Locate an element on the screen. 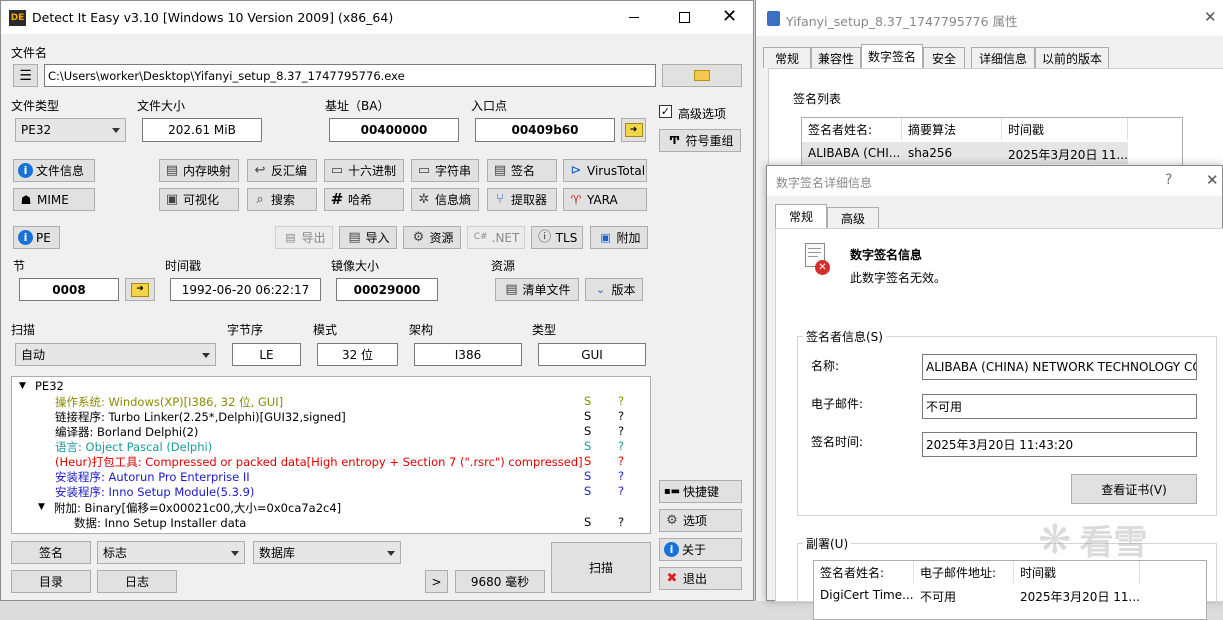 This screenshot has width=1223, height=620. export-button: ▤ 导出 is located at coordinates (304, 237).